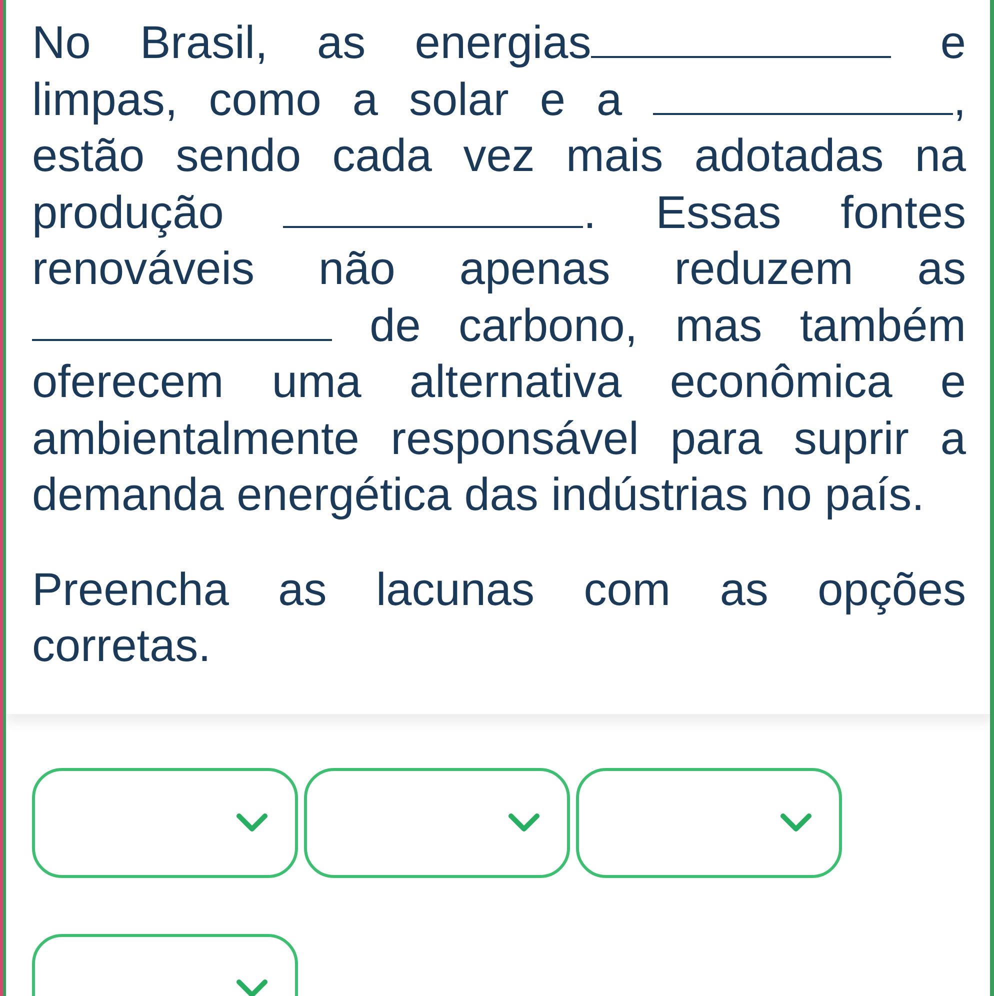  Describe the element at coordinates (499, 617) in the screenshot. I see `instruction-text: Preencha as lacunas com as opções corretas.` at that location.